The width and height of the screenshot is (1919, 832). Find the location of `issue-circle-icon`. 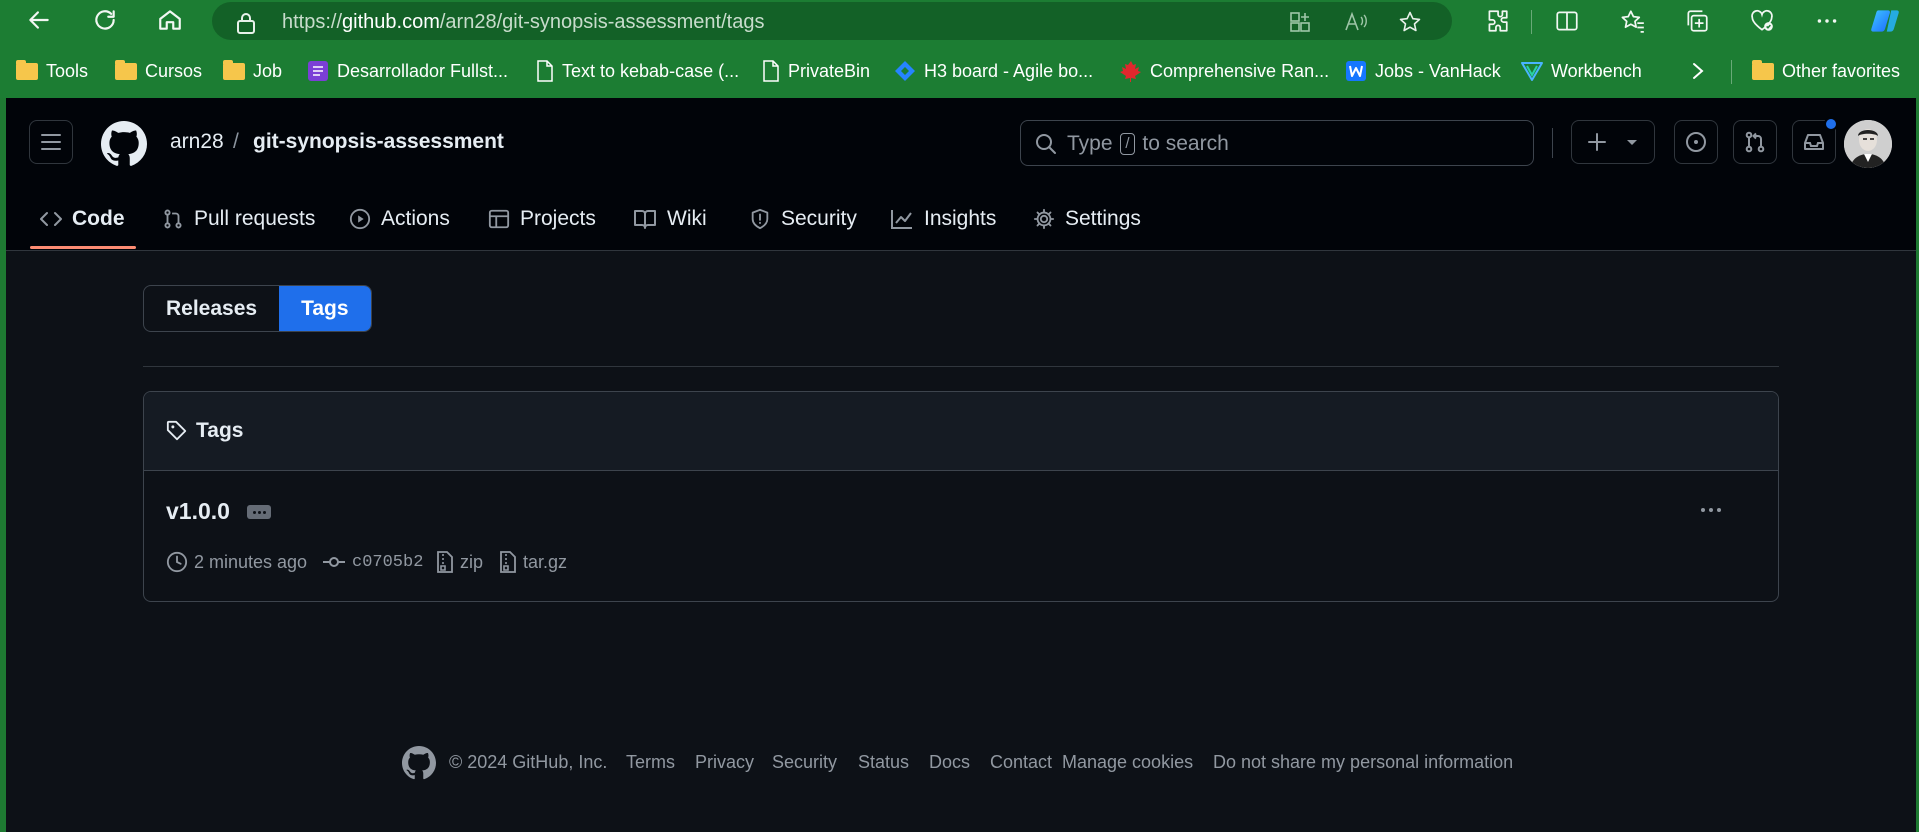

issue-circle-icon is located at coordinates (1696, 142).